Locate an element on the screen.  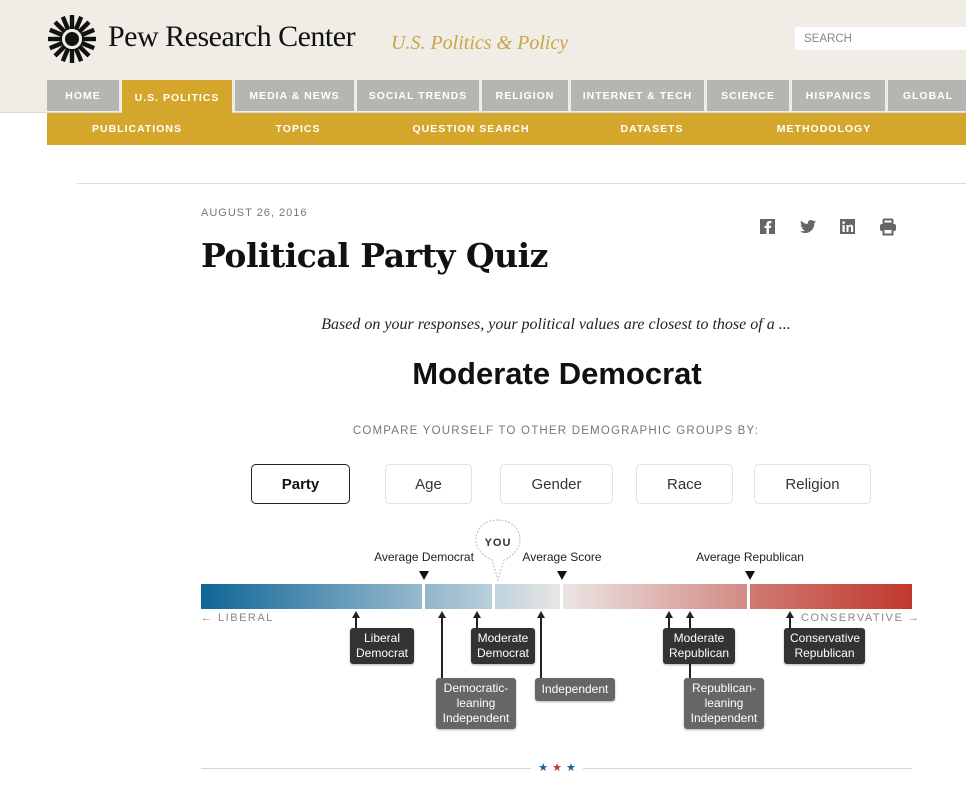
section-title: U.S. Politics & Policy is located at coordinates (479, 43).